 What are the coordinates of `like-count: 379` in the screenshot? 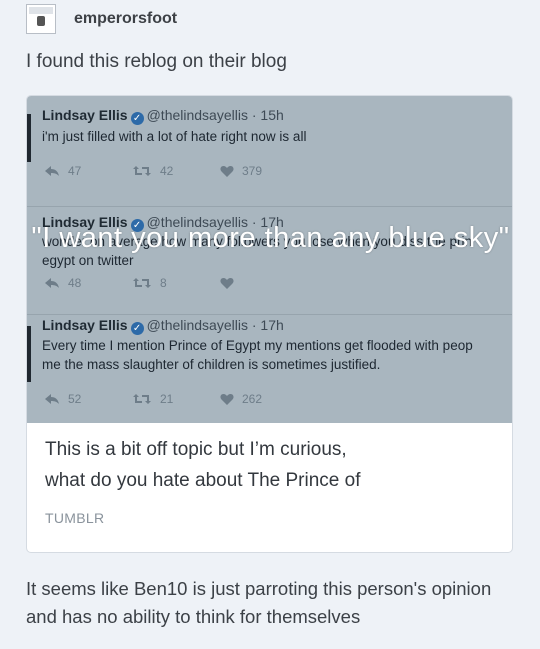 It's located at (252, 171).